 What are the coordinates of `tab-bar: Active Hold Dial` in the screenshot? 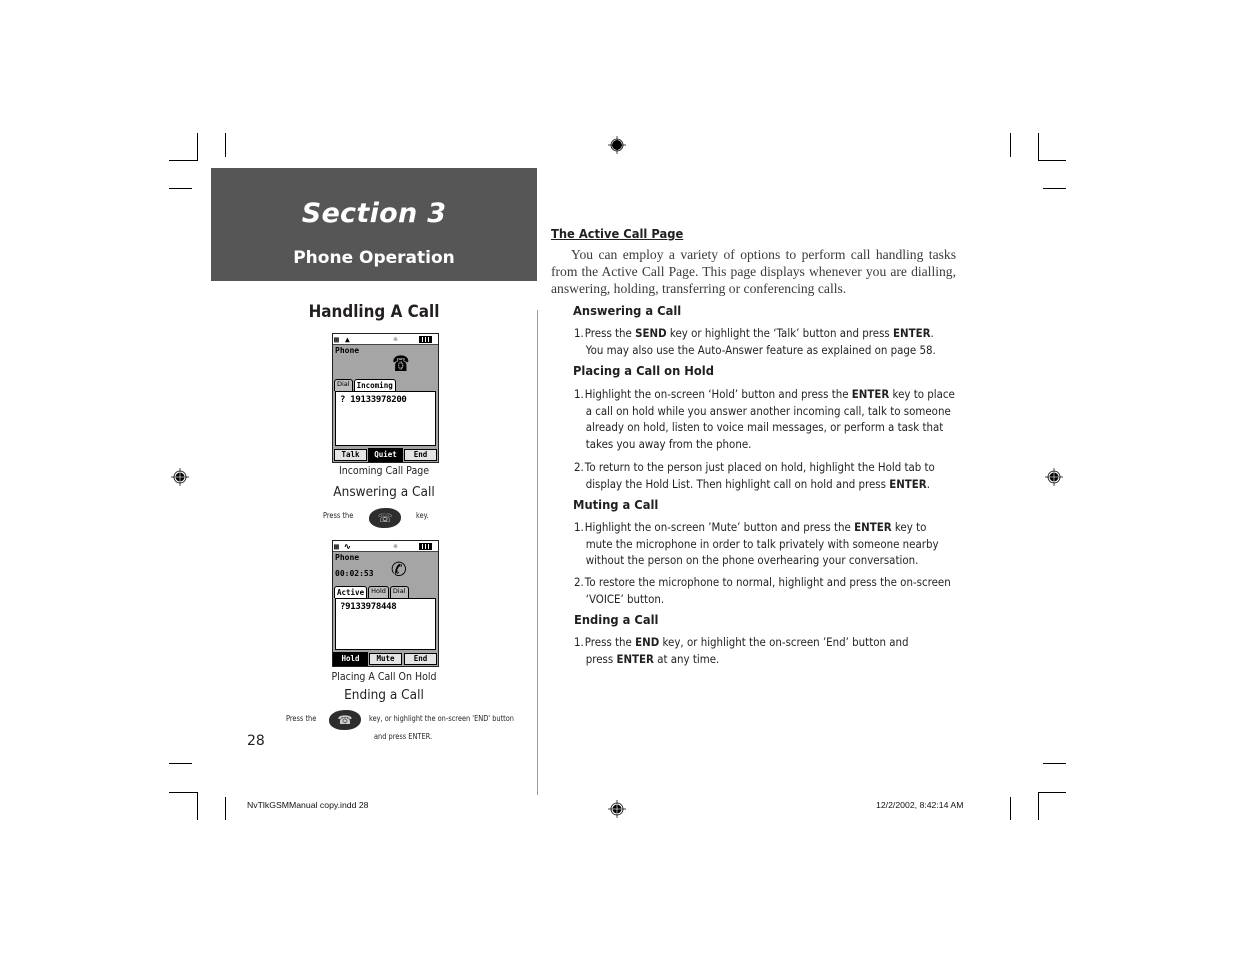 It's located at (371, 592).